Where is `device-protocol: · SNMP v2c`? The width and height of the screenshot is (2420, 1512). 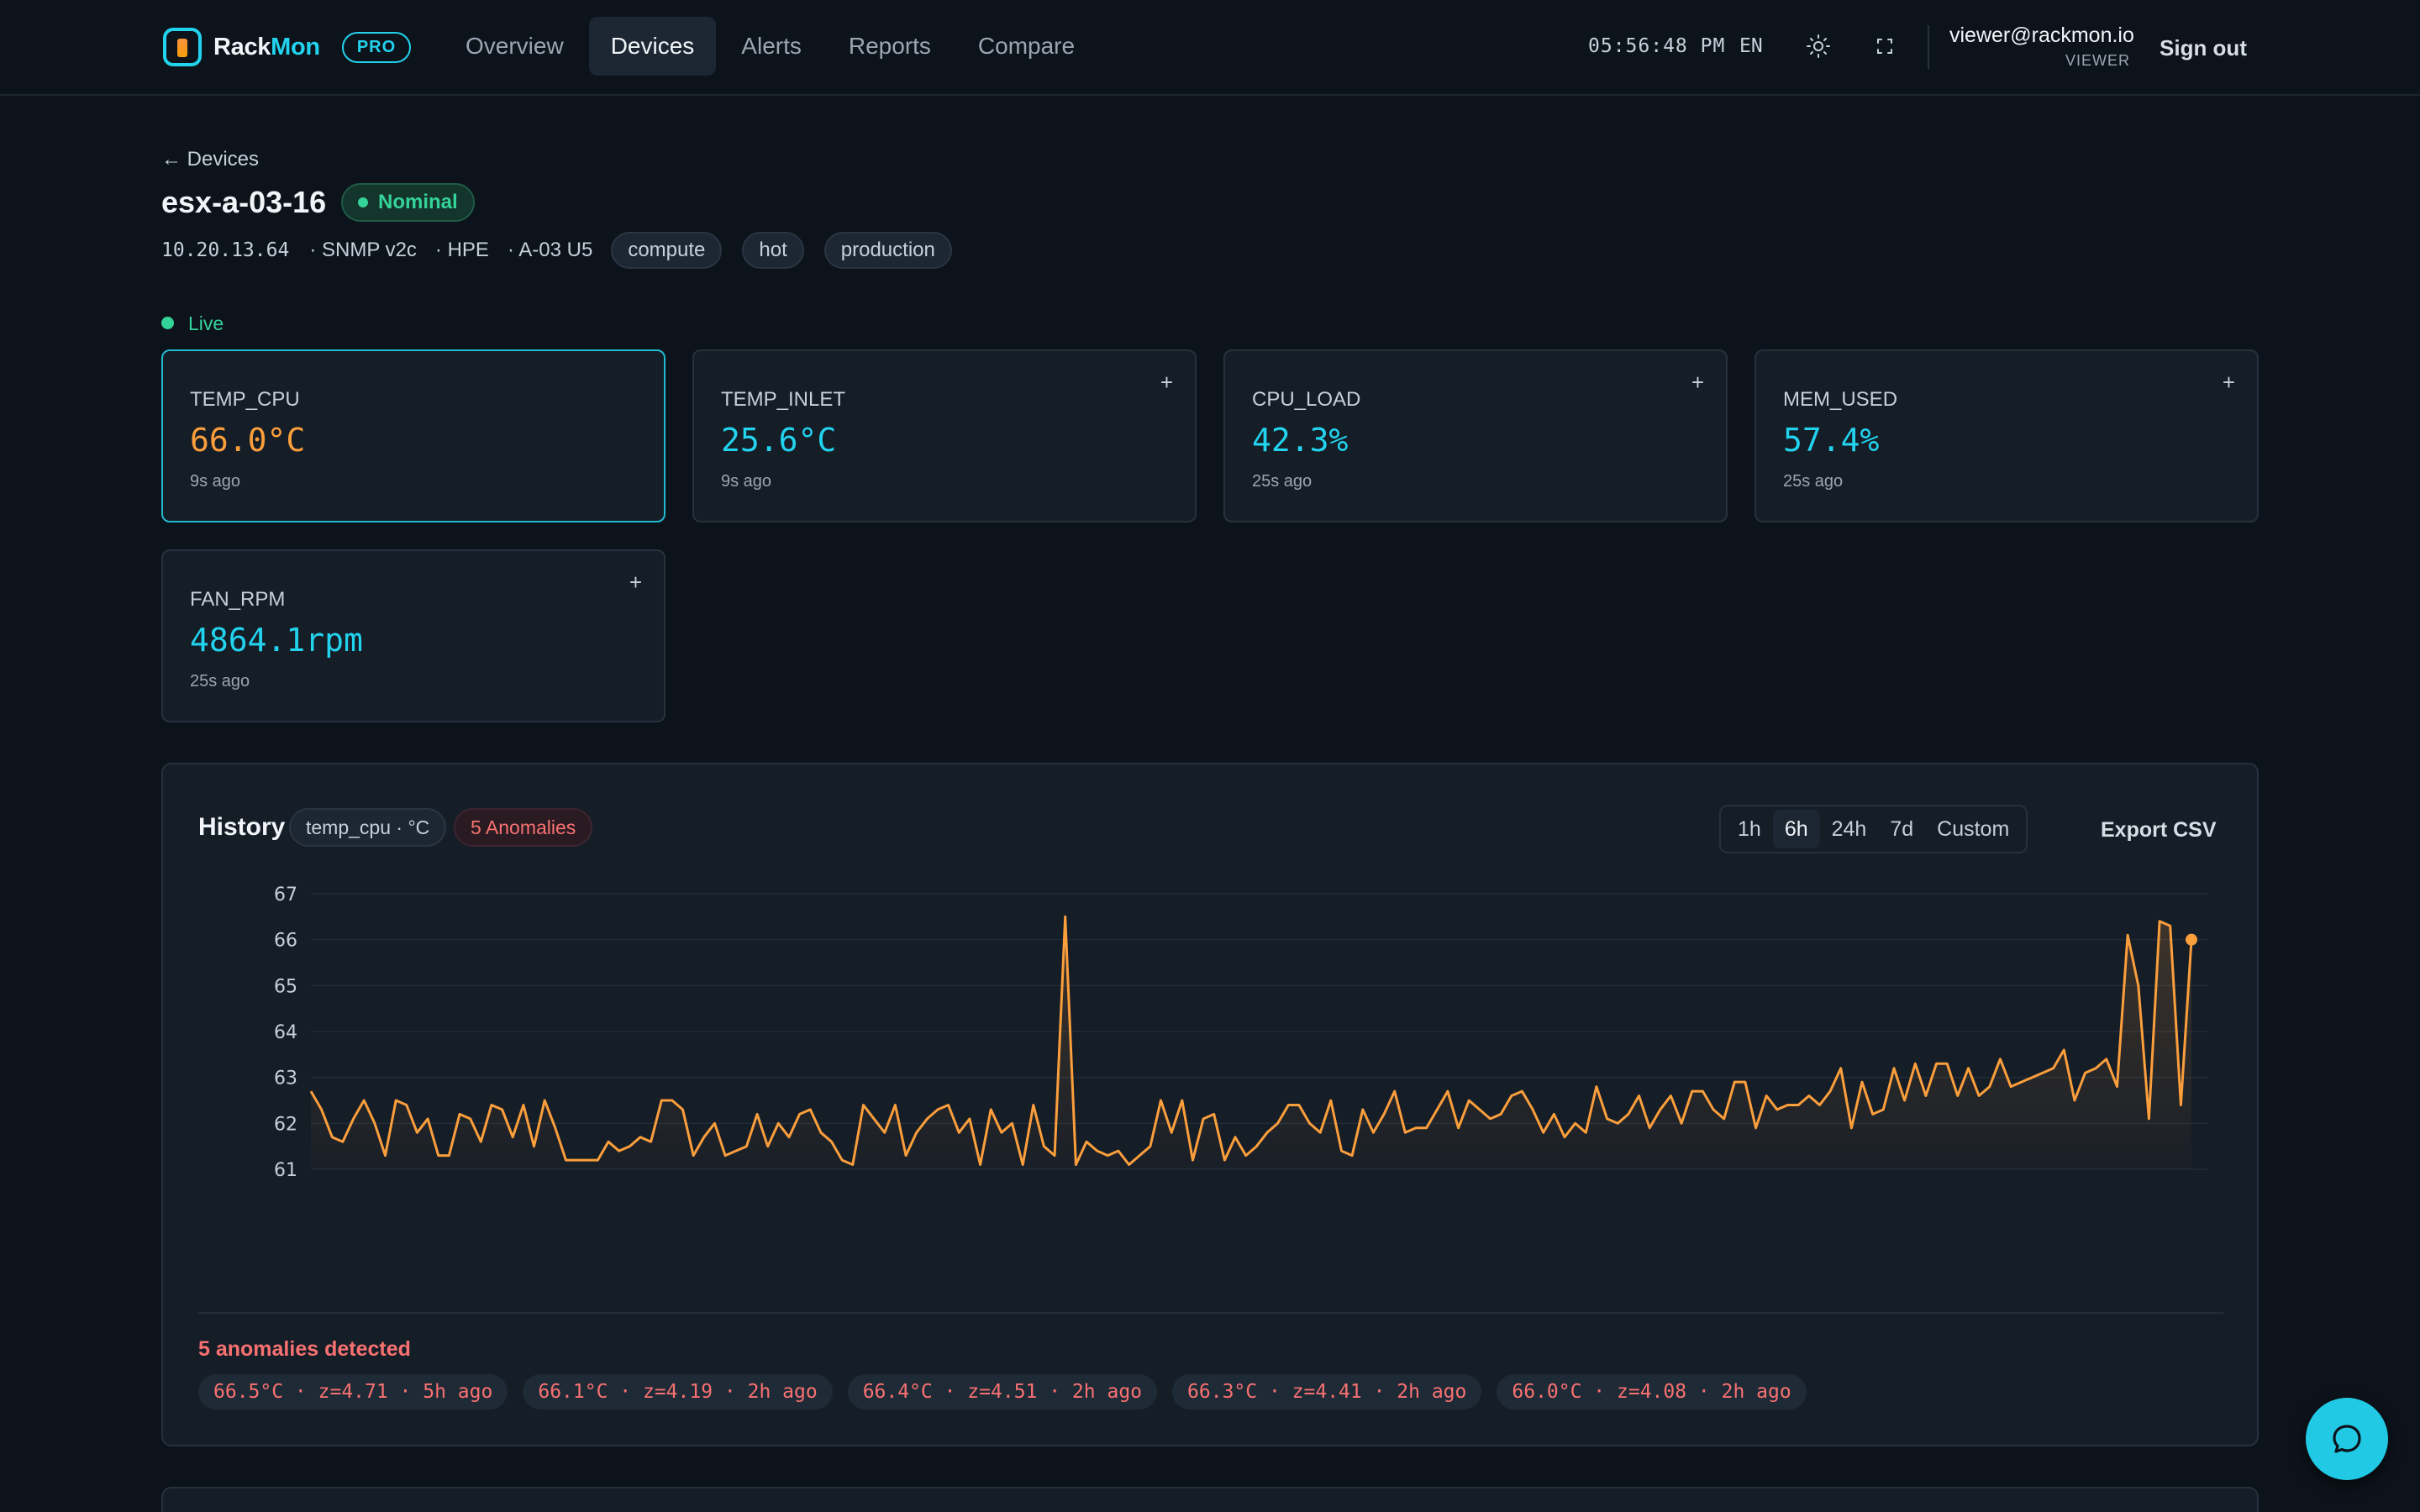 device-protocol: · SNMP v2c is located at coordinates (363, 250).